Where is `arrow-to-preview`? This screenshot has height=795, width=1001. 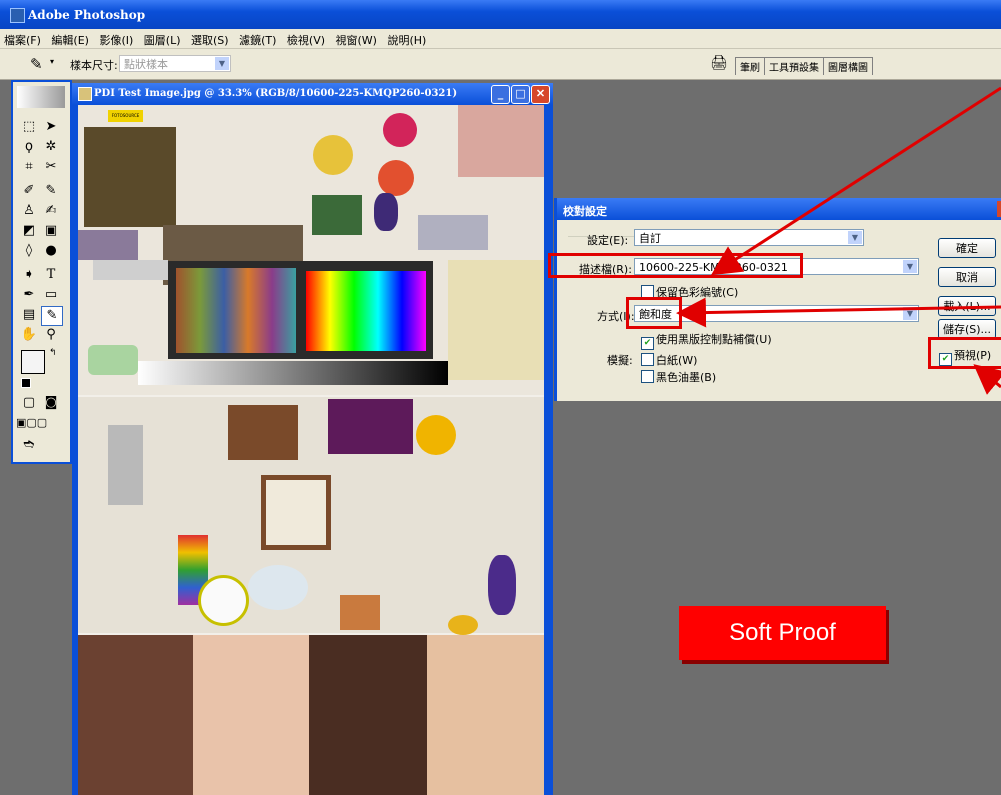
arrow-to-preview is located at coordinates (987, 379).